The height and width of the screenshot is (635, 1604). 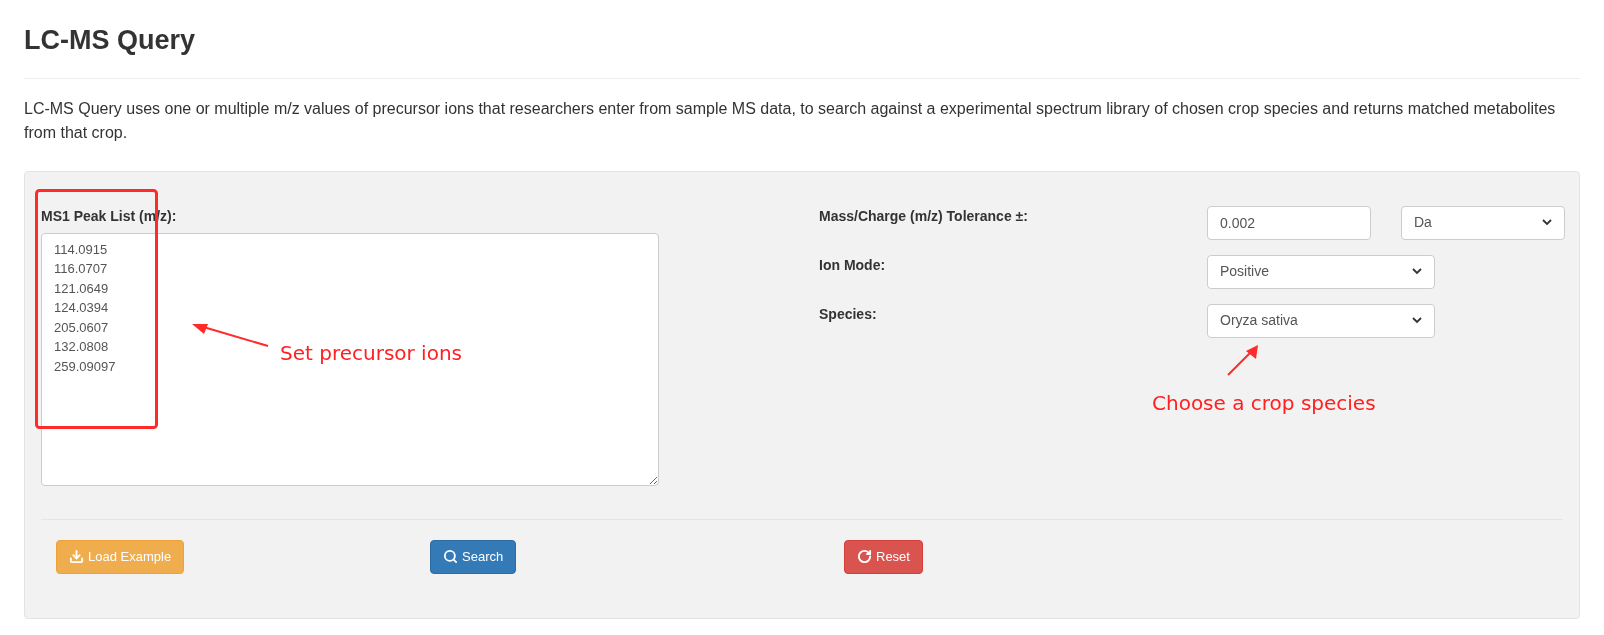 I want to click on species-select: Oryza sativa, so click(x=1321, y=320).